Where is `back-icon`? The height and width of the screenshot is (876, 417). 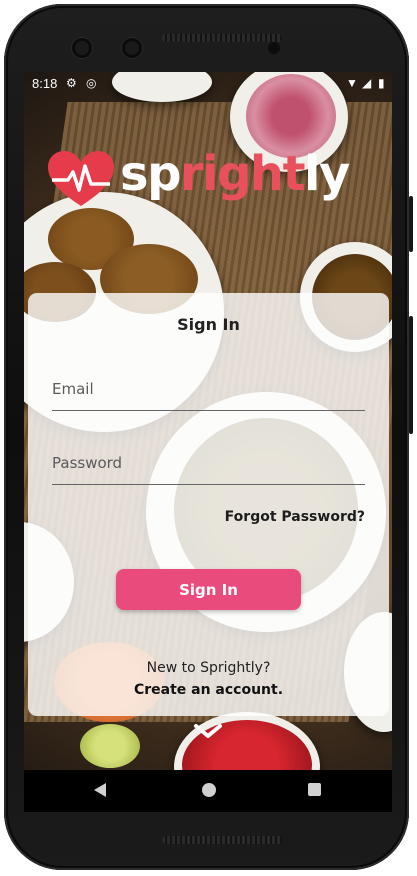
back-icon is located at coordinates (100, 790).